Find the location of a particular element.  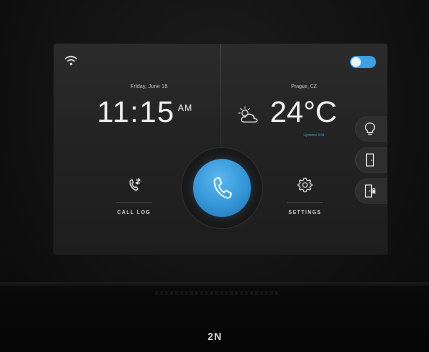

call-button is located at coordinates (222, 188).